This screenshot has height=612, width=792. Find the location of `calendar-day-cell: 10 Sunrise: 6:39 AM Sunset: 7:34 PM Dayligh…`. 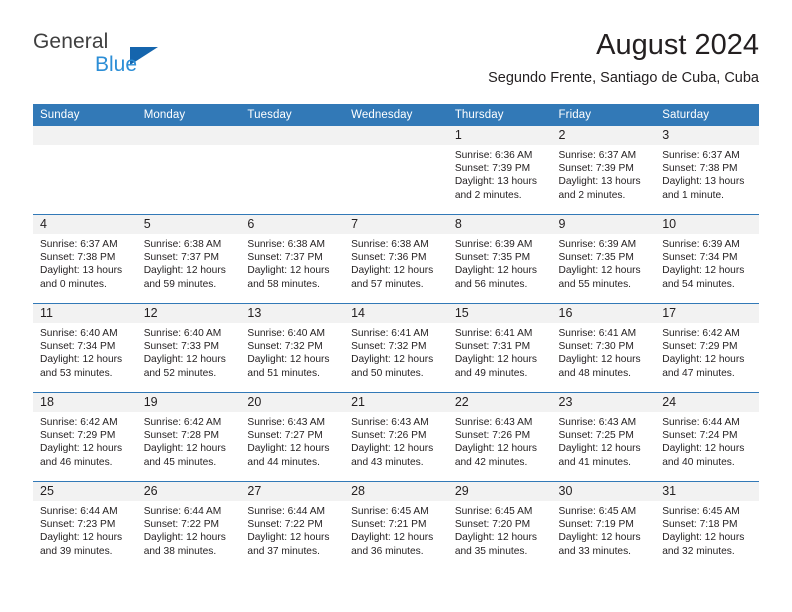

calendar-day-cell: 10 Sunrise: 6:39 AM Sunset: 7:34 PM Dayligh… is located at coordinates (707, 259).